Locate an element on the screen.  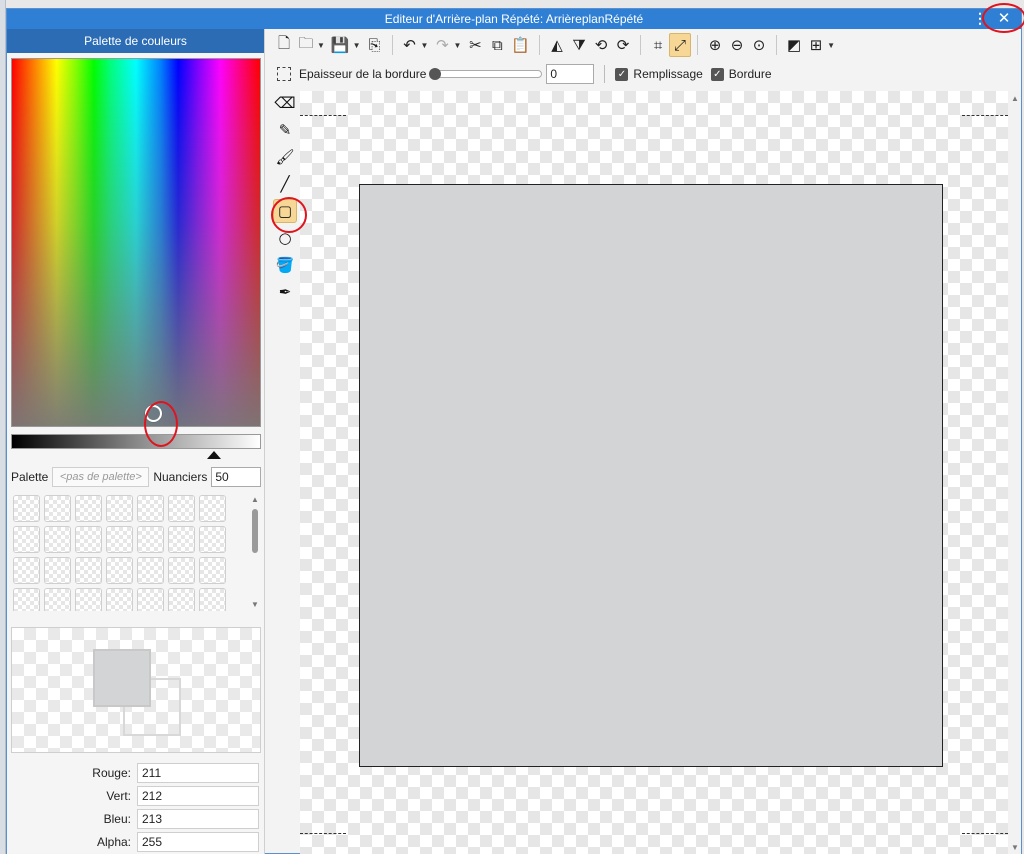
open-folder-icon: 🗀 is located at coordinates (306, 45).